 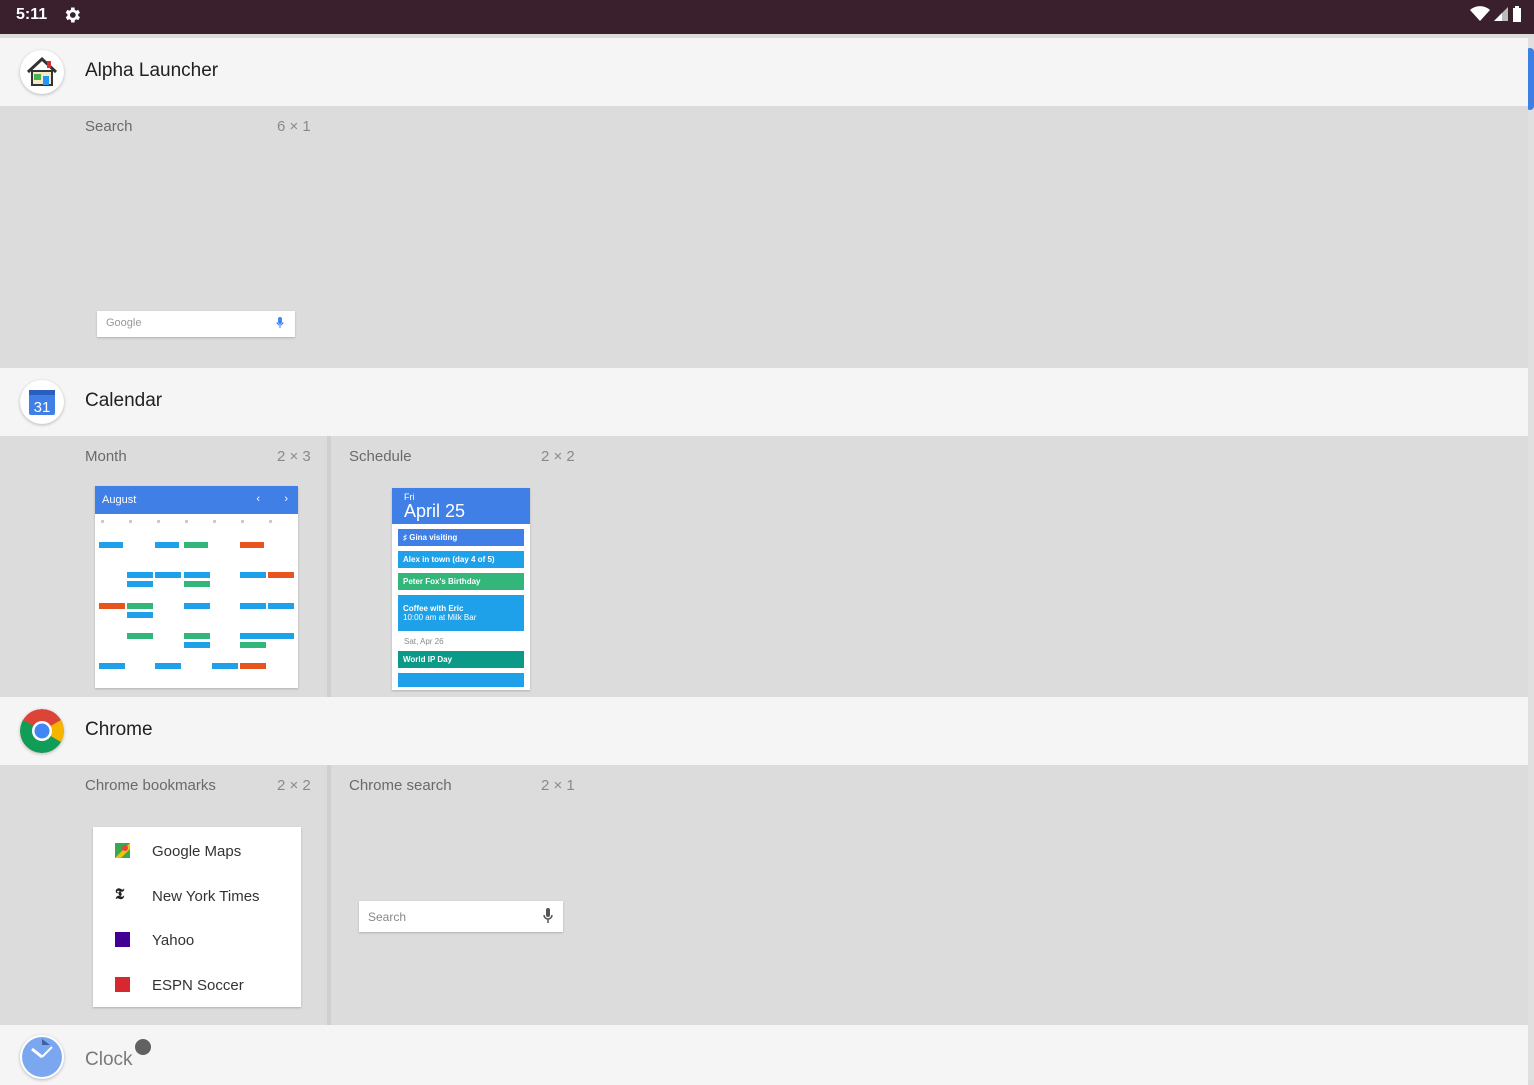 I want to click on widget-label: Chrome bookmarks, so click(x=150, y=785).